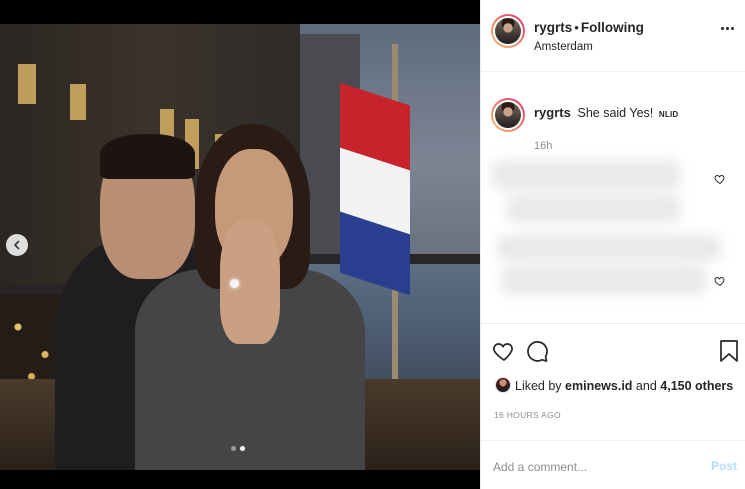  I want to click on caption-tag: NLID, so click(668, 114).